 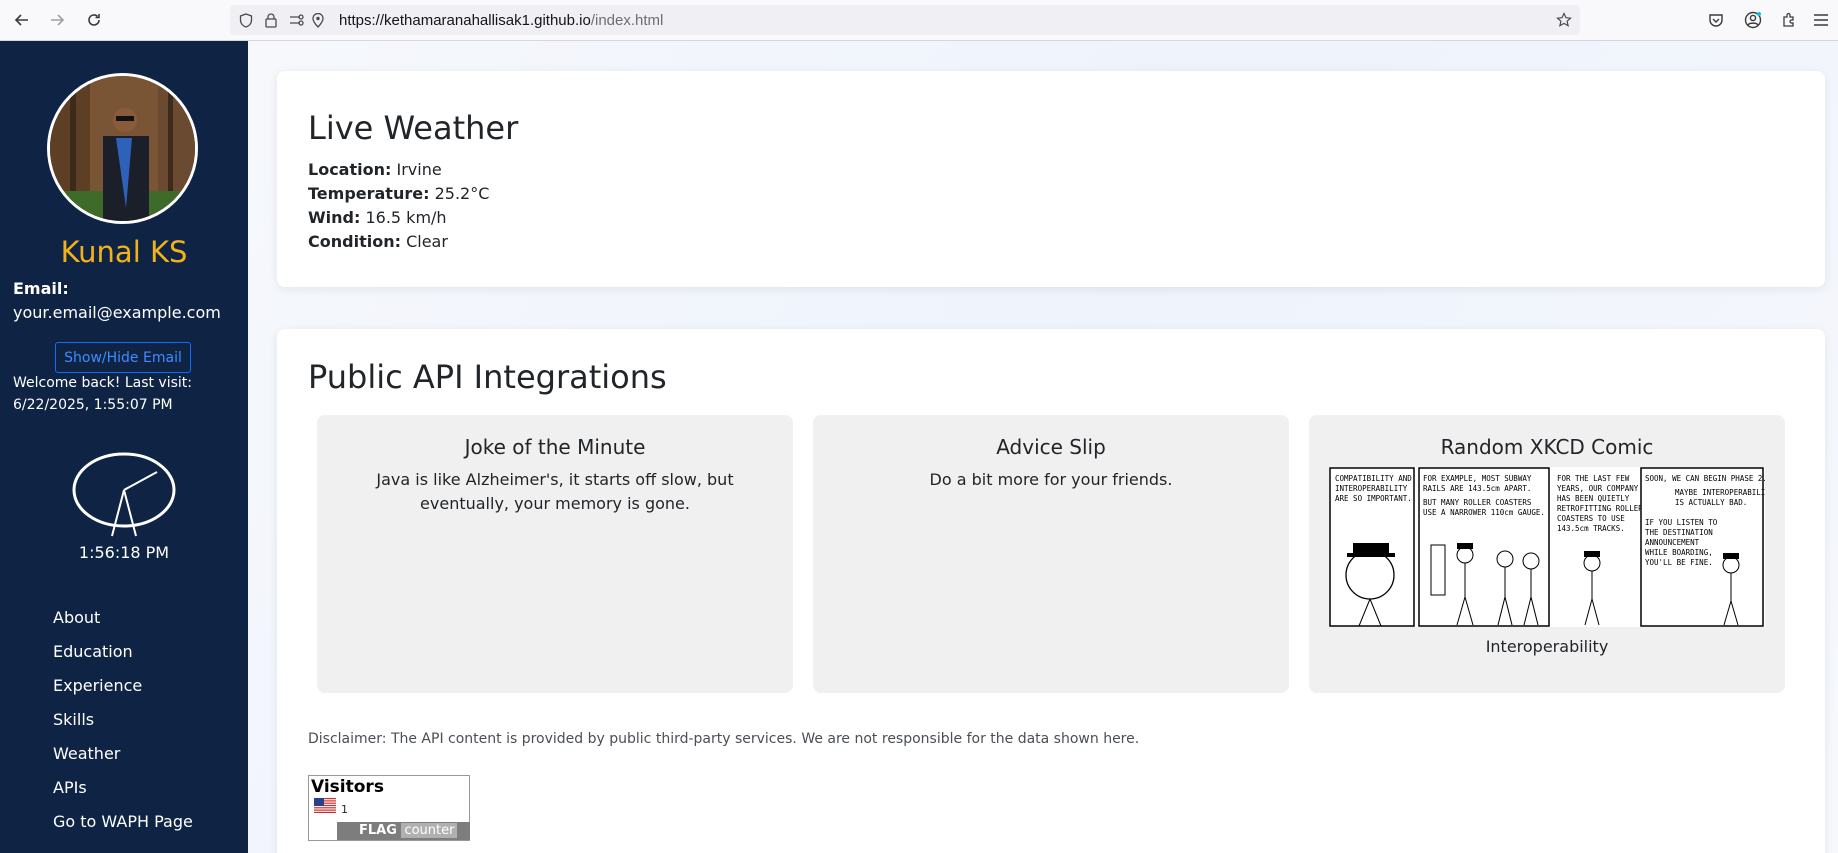 What do you see at coordinates (389, 808) in the screenshot?
I see `visitor-counter: Visitors 1 FLAG counter` at bounding box center [389, 808].